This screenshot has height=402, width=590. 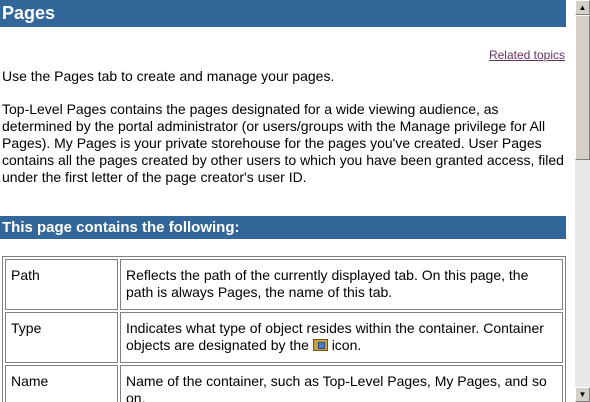 What do you see at coordinates (527, 55) in the screenshot?
I see `related-topics-link: Related topics` at bounding box center [527, 55].